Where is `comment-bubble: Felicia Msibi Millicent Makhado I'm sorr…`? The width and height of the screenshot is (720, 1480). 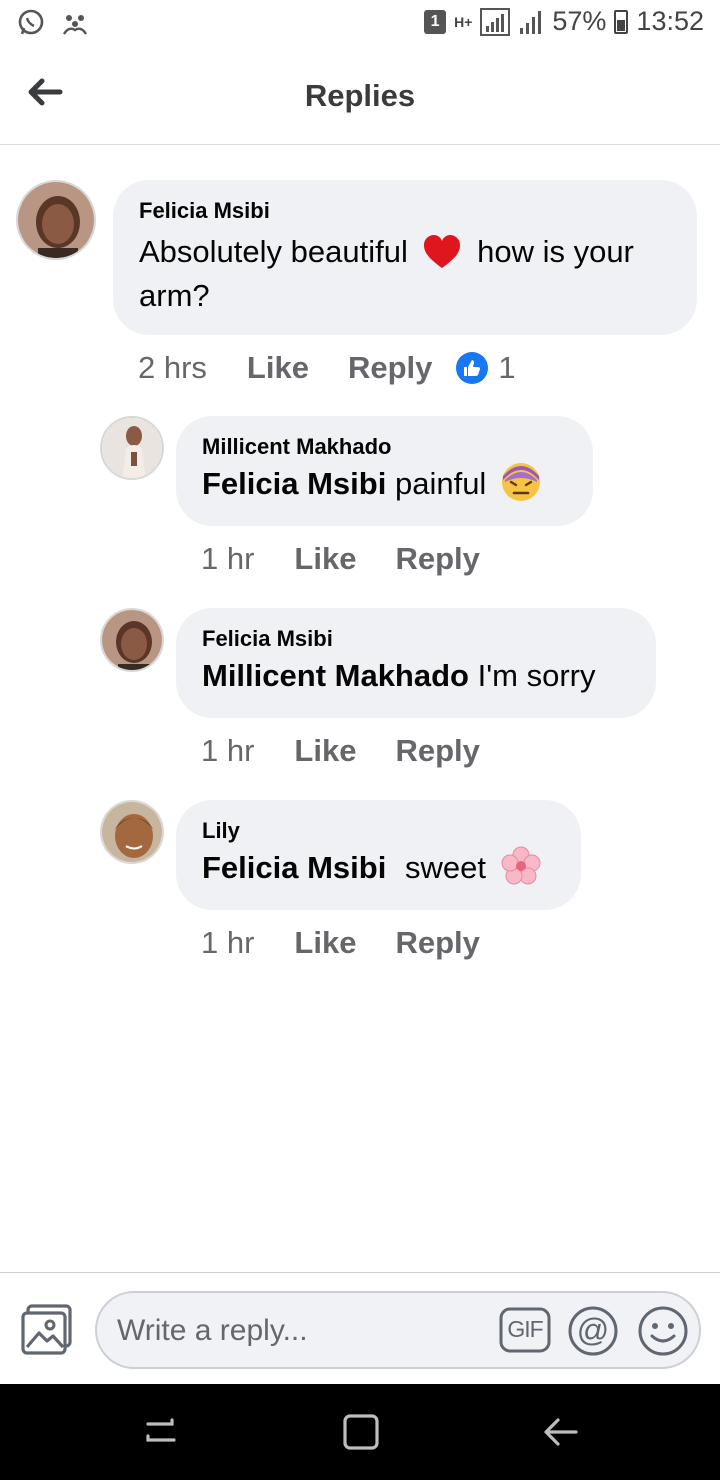
comment-bubble: Felicia Msibi Millicent Makhado I'm sorr… is located at coordinates (416, 663).